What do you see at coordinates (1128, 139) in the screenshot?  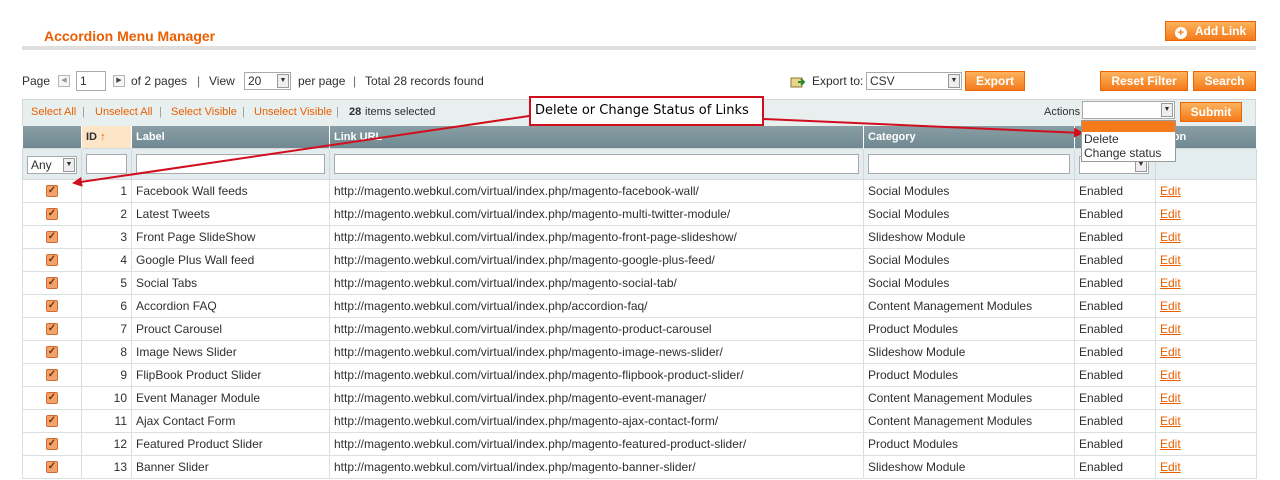 I see `dropdown-option-delete: Delete` at bounding box center [1128, 139].